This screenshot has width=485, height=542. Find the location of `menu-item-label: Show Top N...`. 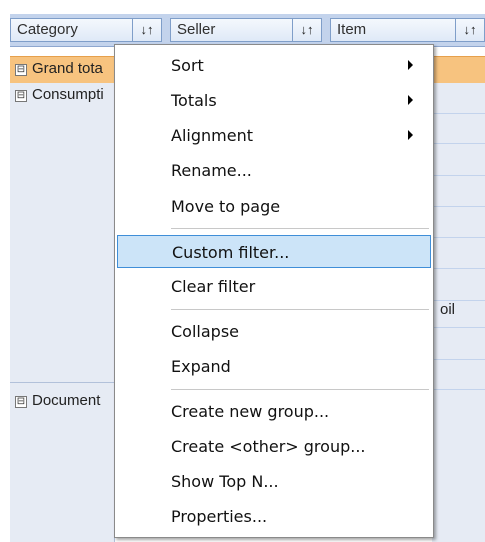

menu-item-label: Show Top N... is located at coordinates (225, 481).